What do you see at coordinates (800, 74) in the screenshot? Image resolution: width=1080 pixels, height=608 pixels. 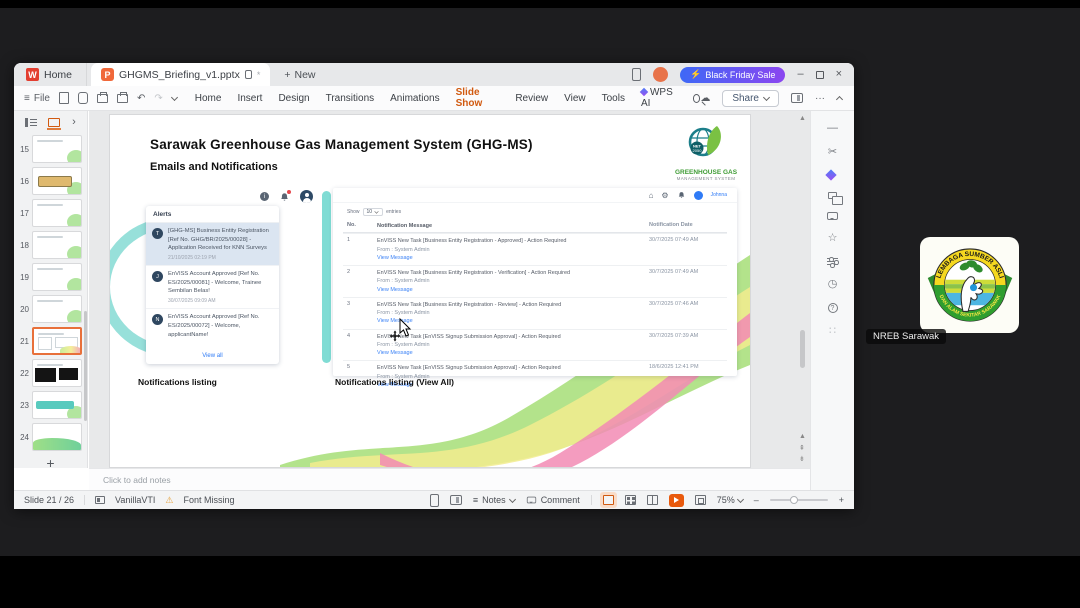 I see `minimize-button: –` at bounding box center [800, 74].